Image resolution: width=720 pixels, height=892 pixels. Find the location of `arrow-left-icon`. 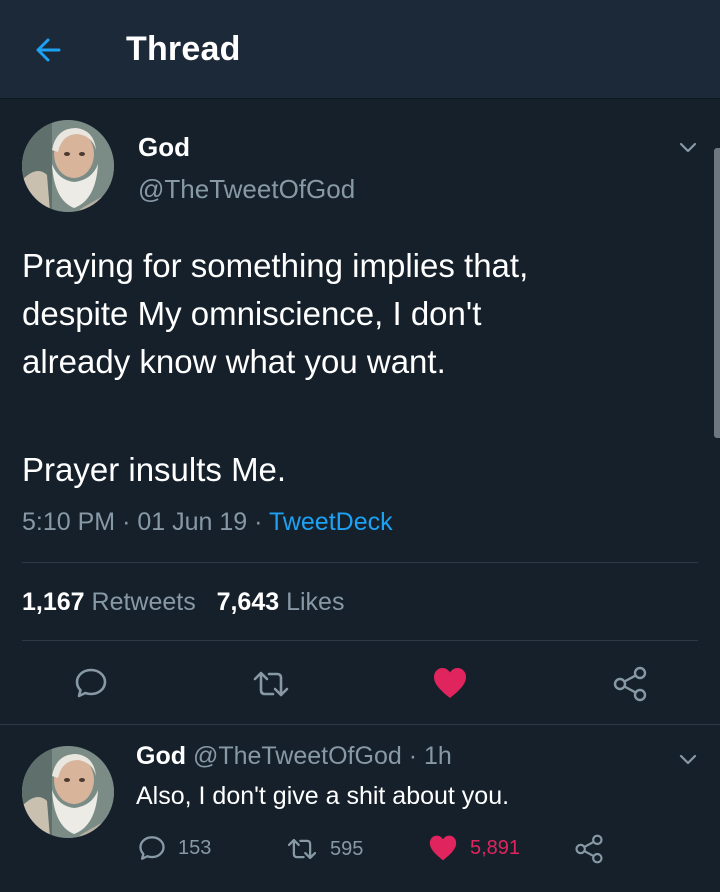

arrow-left-icon is located at coordinates (48, 50).